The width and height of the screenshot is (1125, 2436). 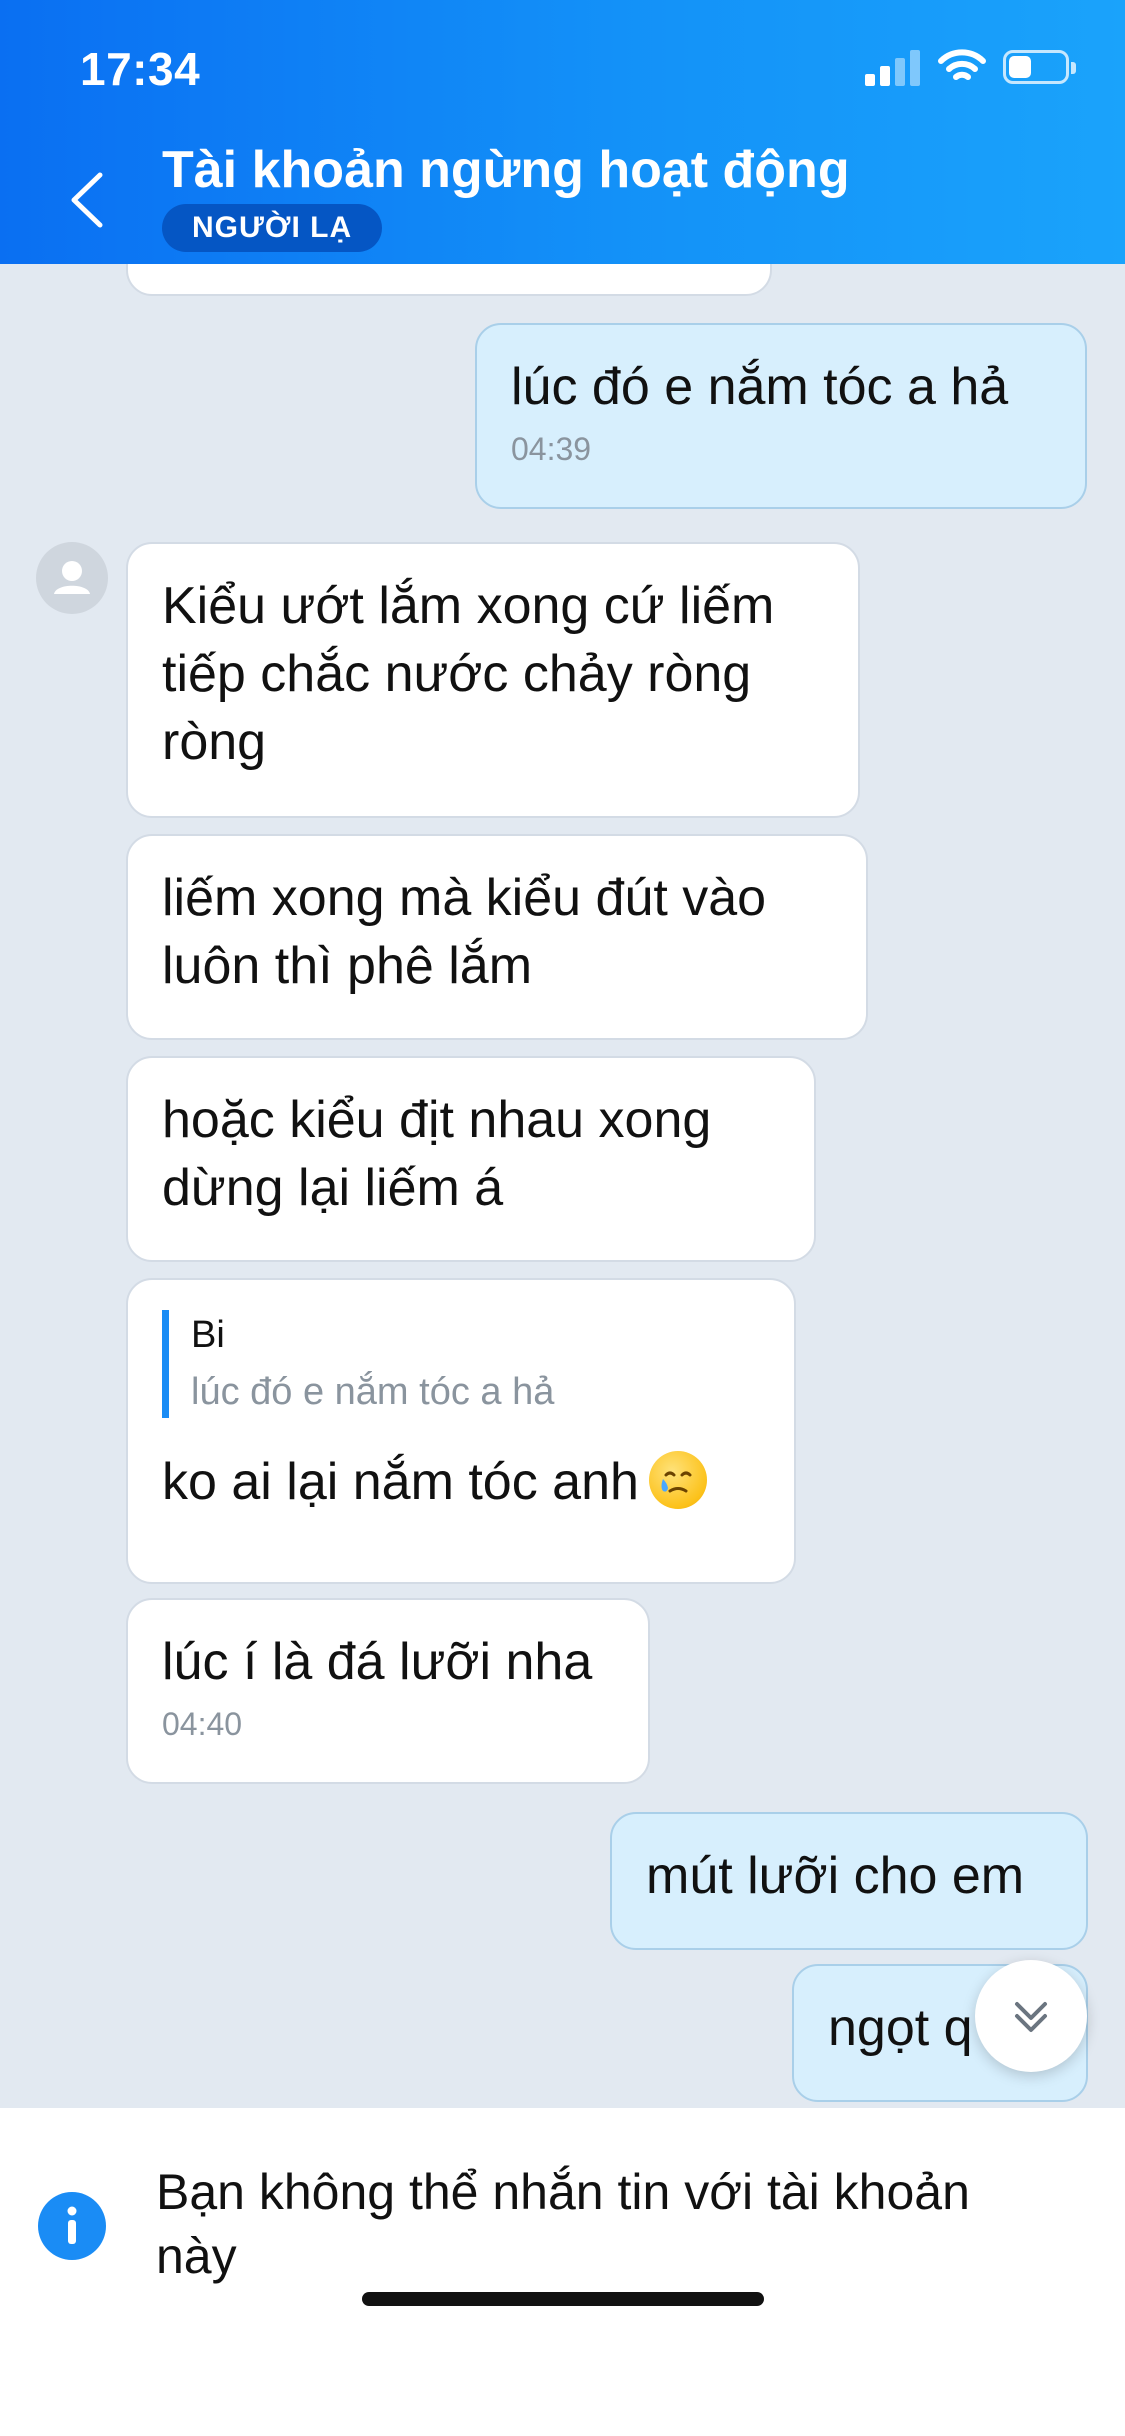 What do you see at coordinates (377, 1662) in the screenshot?
I see `message-text: lúc í là đá lưỡi nha` at bounding box center [377, 1662].